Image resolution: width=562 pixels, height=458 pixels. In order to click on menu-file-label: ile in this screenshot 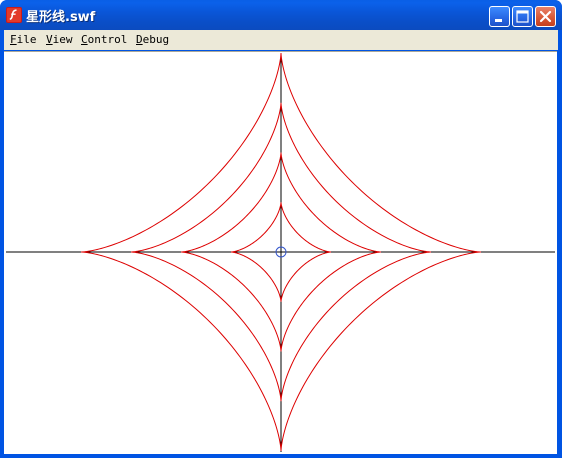, I will do `click(26, 39)`.